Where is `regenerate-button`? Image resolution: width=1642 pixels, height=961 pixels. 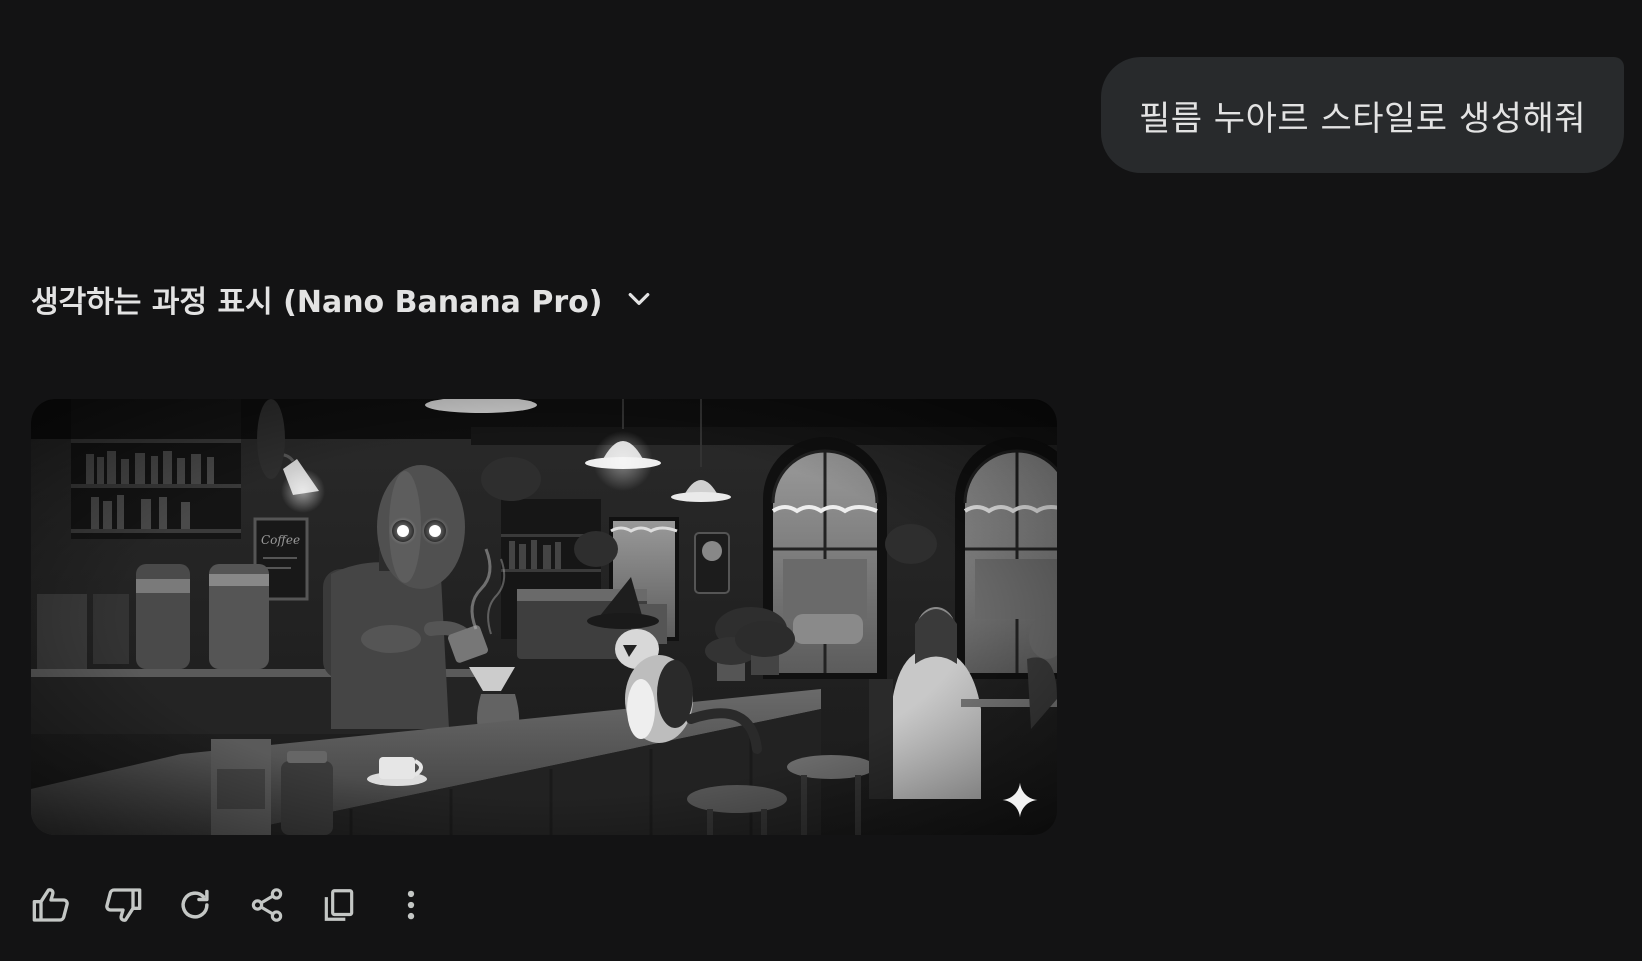 regenerate-button is located at coordinates (195, 905).